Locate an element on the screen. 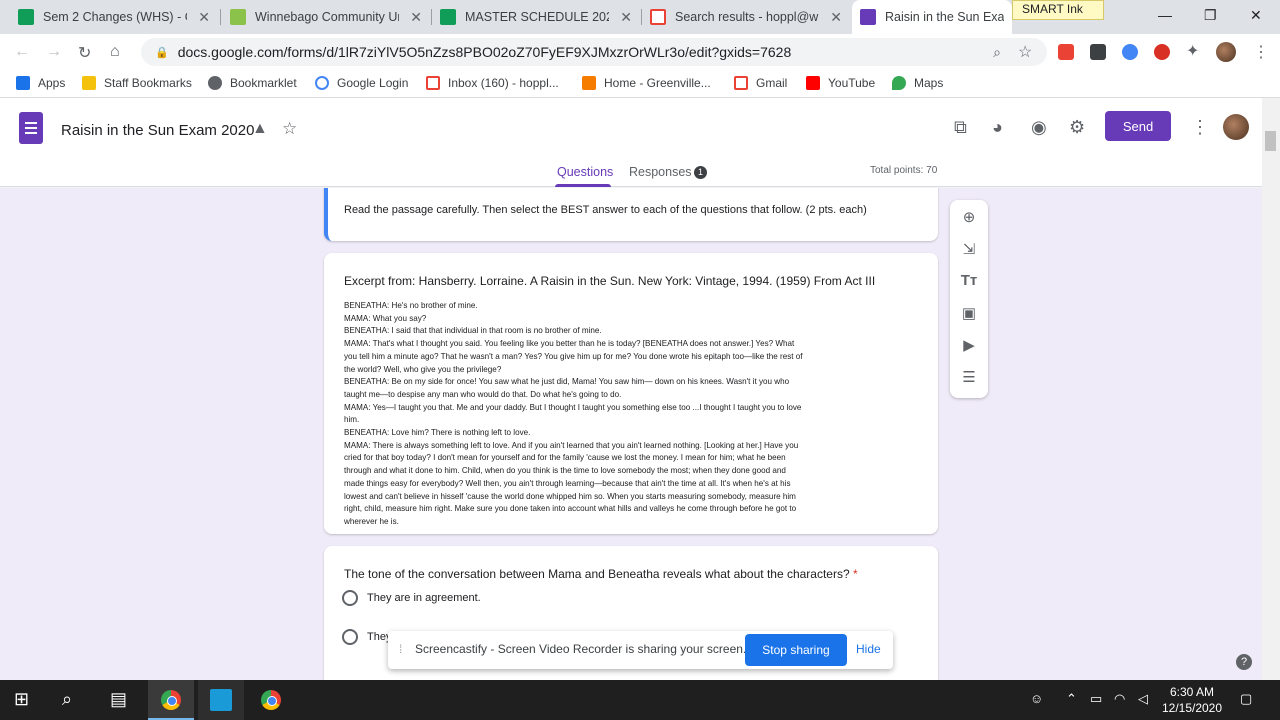  drag-handle-icon: ⁞ is located at coordinates (400, 649).